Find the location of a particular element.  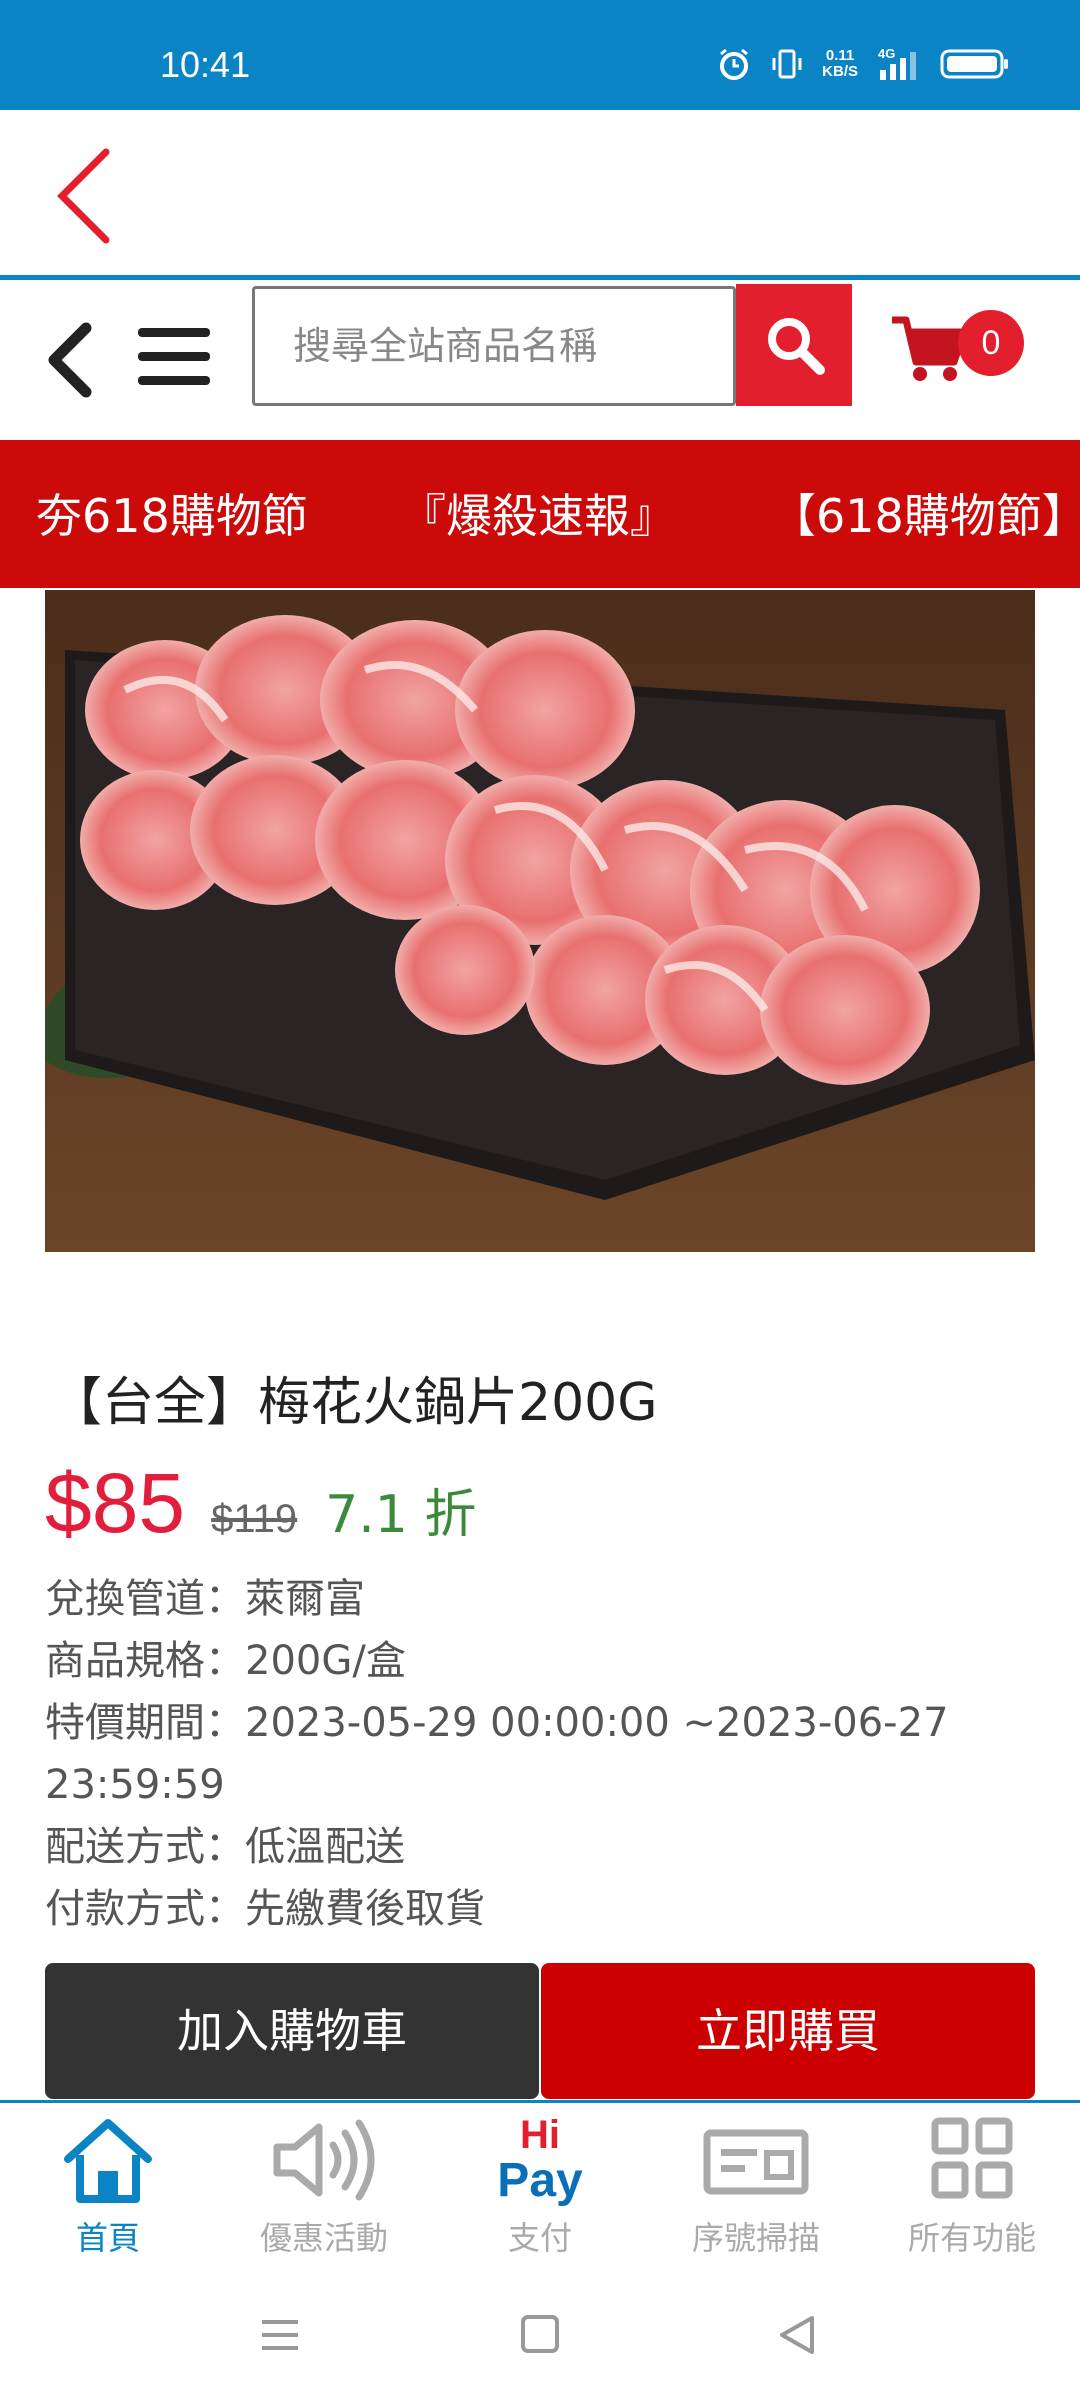

status-time: 10:41 is located at coordinates (205, 64).